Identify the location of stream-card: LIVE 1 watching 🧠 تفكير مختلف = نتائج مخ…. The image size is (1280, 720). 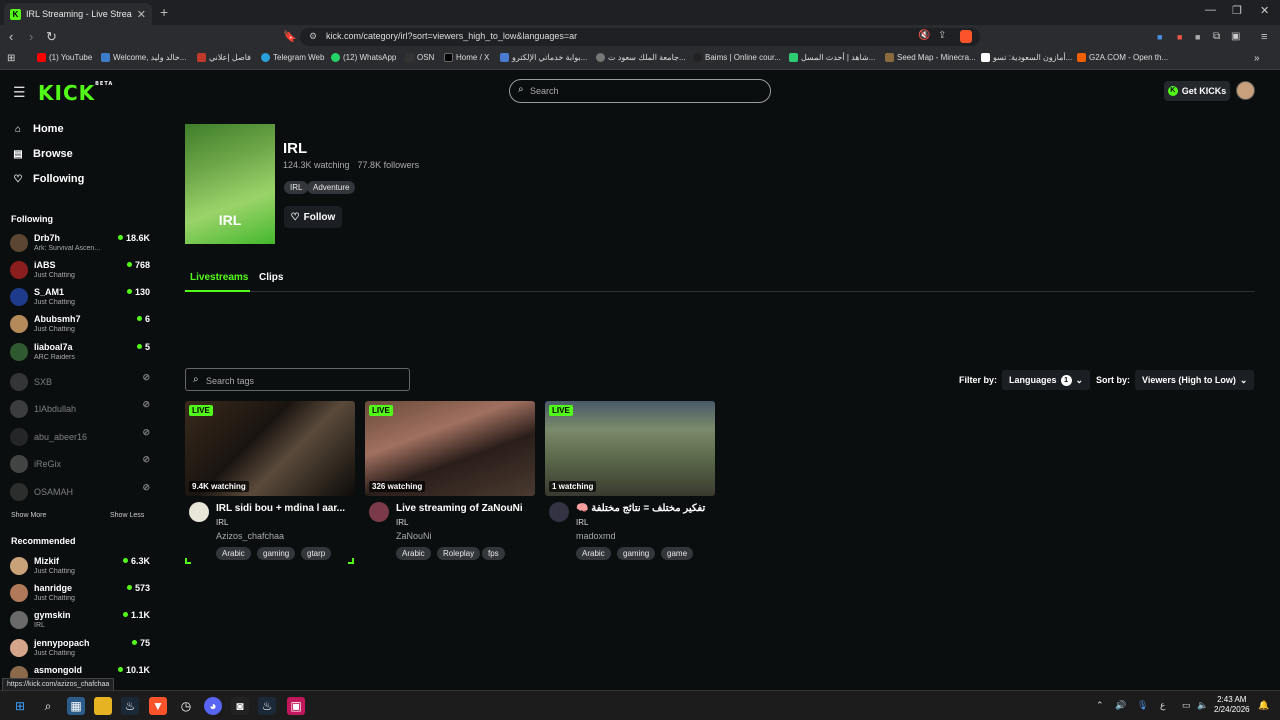
(630, 483).